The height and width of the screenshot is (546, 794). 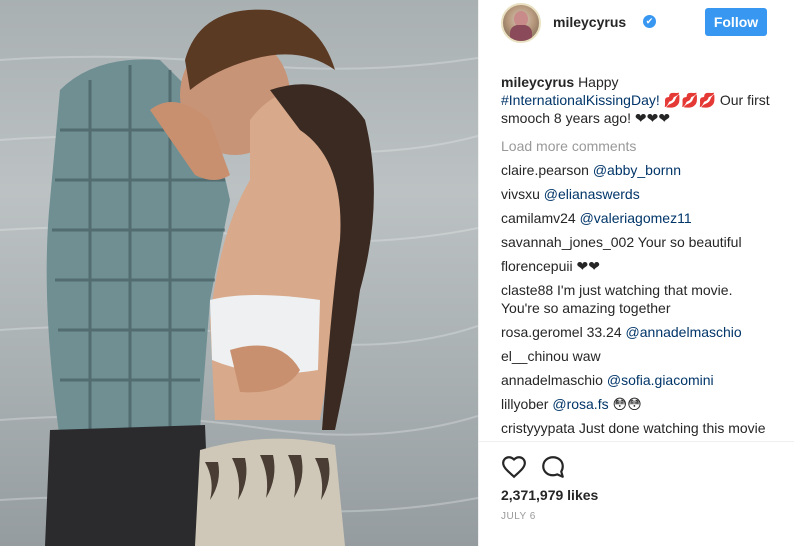 I want to click on verified-badge-icon: ✔, so click(x=649, y=21).